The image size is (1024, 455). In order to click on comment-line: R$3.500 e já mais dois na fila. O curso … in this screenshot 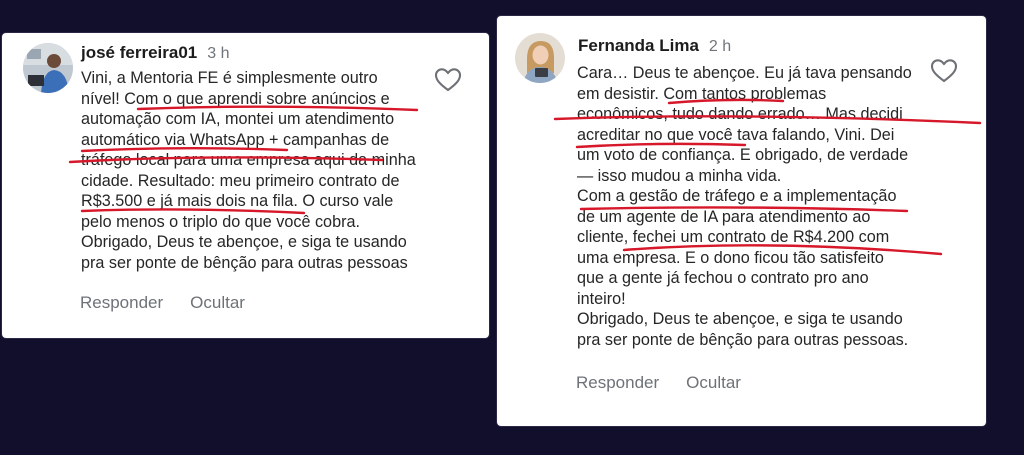, I will do `click(237, 201)`.